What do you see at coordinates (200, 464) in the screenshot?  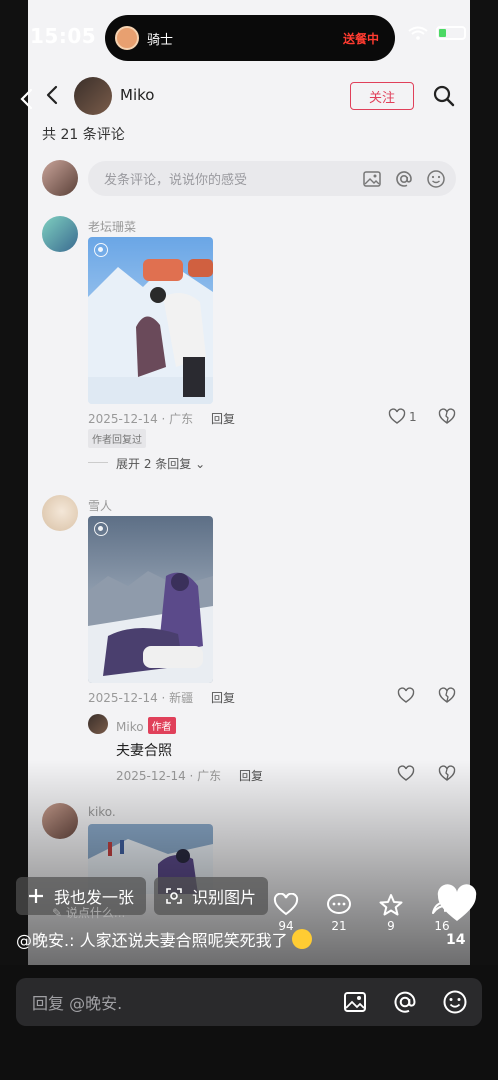 I see `chevron-down-icon: ⌄` at bounding box center [200, 464].